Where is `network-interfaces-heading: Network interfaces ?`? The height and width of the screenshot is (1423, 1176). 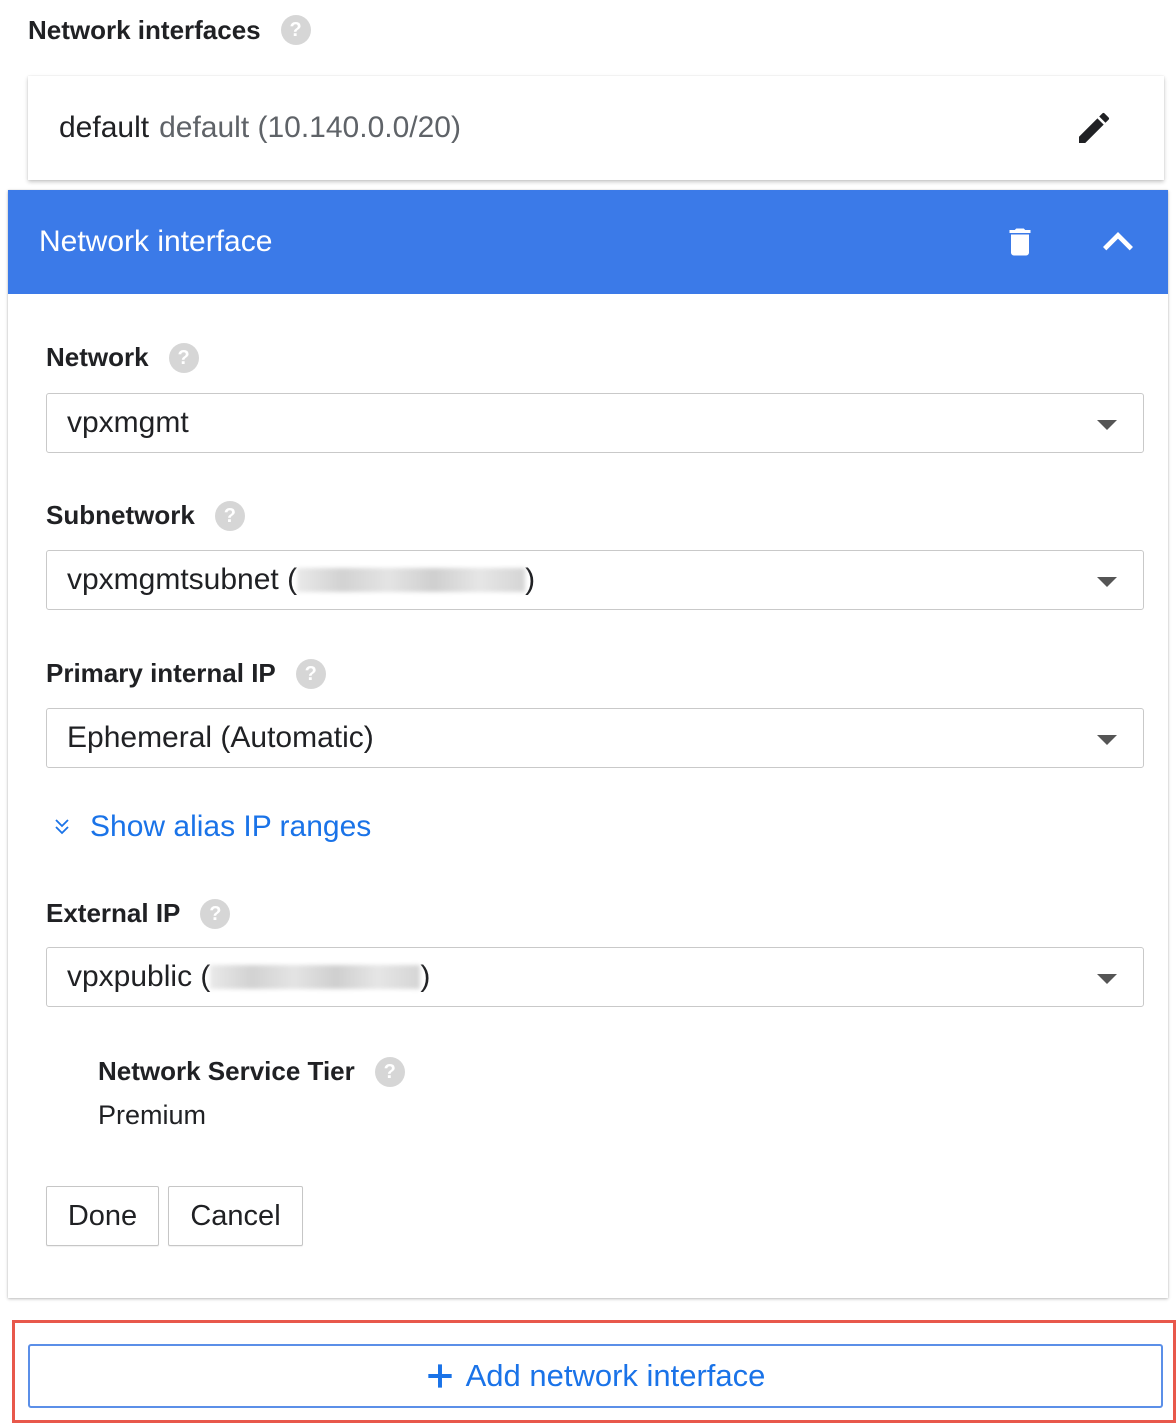 network-interfaces-heading: Network interfaces ? is located at coordinates (169, 30).